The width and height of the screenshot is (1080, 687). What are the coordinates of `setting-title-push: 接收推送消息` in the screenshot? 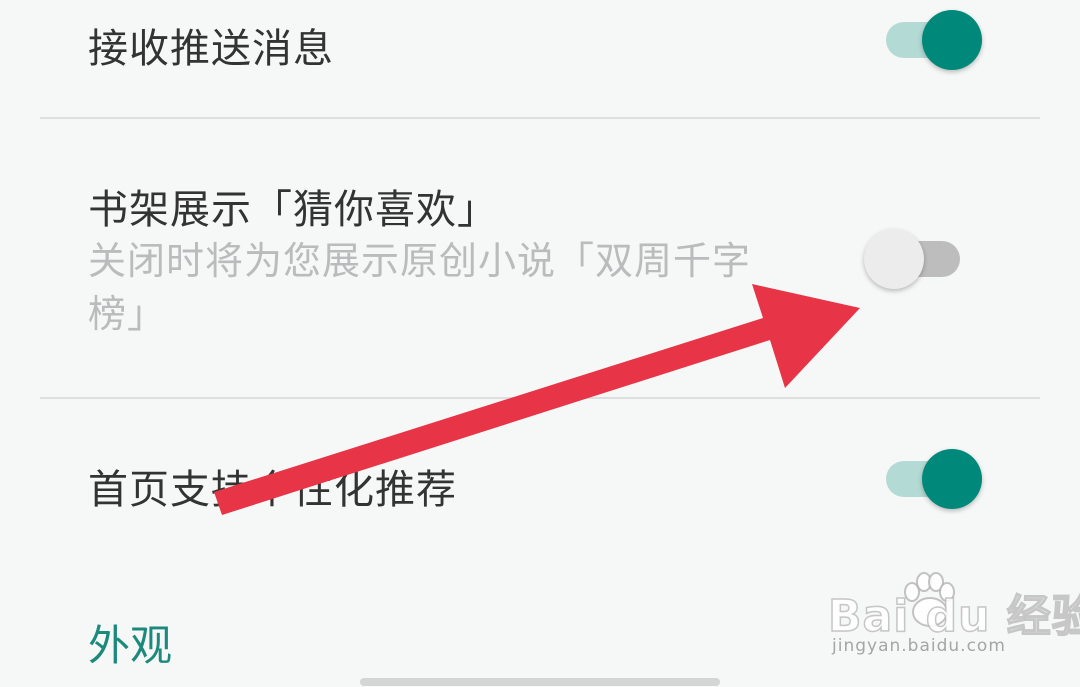 It's located at (211, 49).